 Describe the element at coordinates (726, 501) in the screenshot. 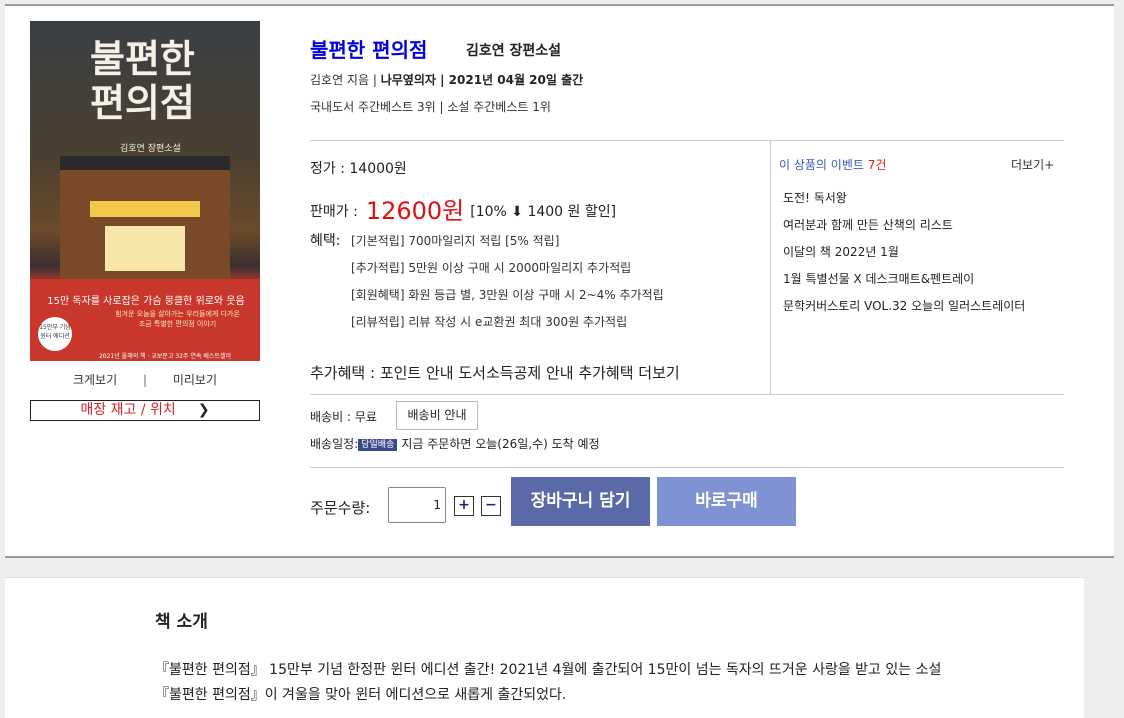

I see `buy-now-button: 바로구매` at that location.